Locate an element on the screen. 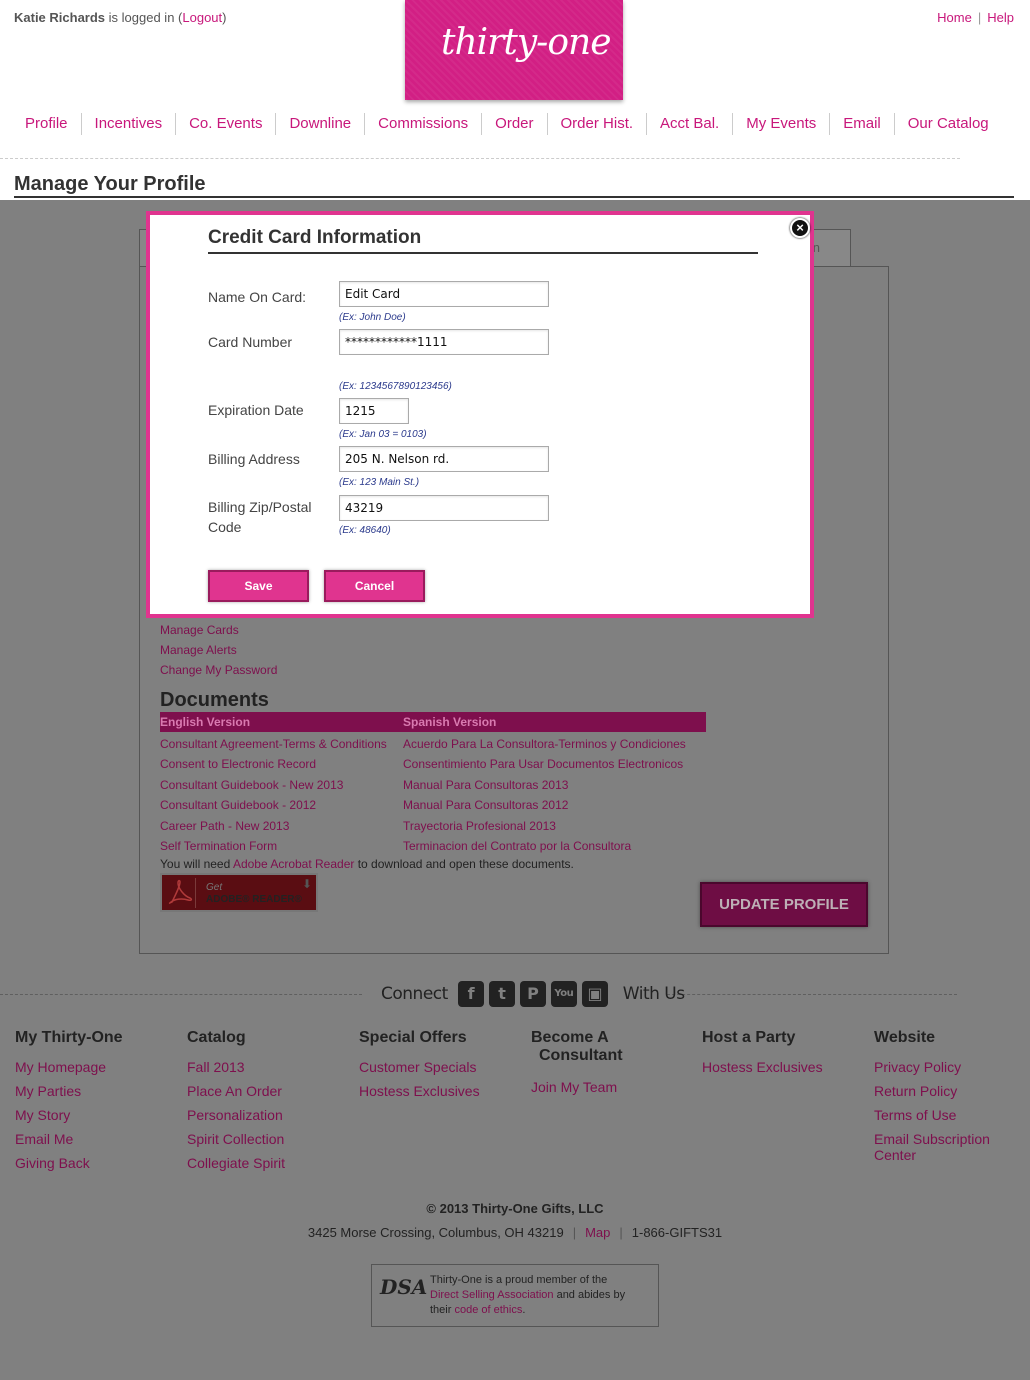  english-version-header: English Version is located at coordinates (205, 722).